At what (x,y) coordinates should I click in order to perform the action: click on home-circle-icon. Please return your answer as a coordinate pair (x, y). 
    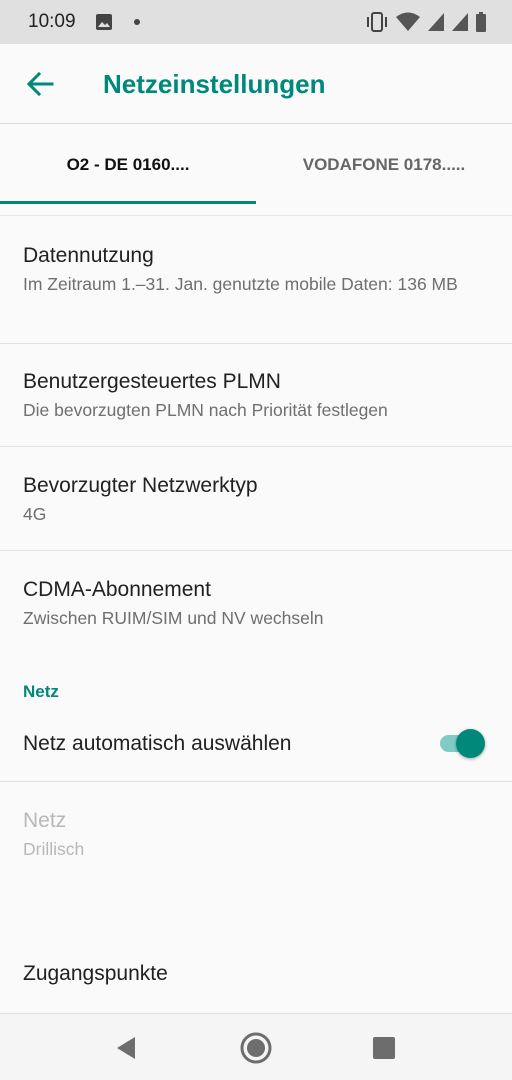
    Looking at the image, I should click on (256, 1048).